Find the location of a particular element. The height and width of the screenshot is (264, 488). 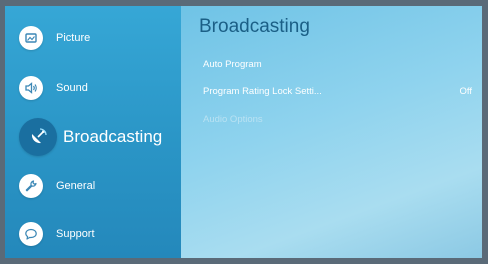

wrench-icon is located at coordinates (31, 186).